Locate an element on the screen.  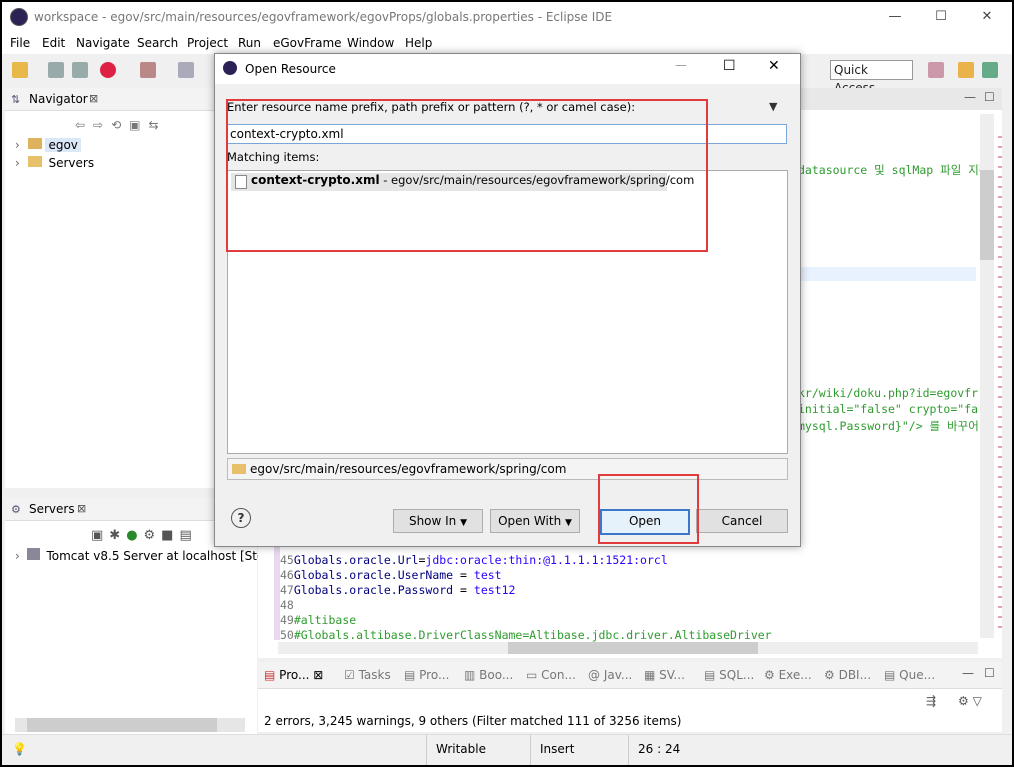
tab-label: Tasks is located at coordinates (374, 675).